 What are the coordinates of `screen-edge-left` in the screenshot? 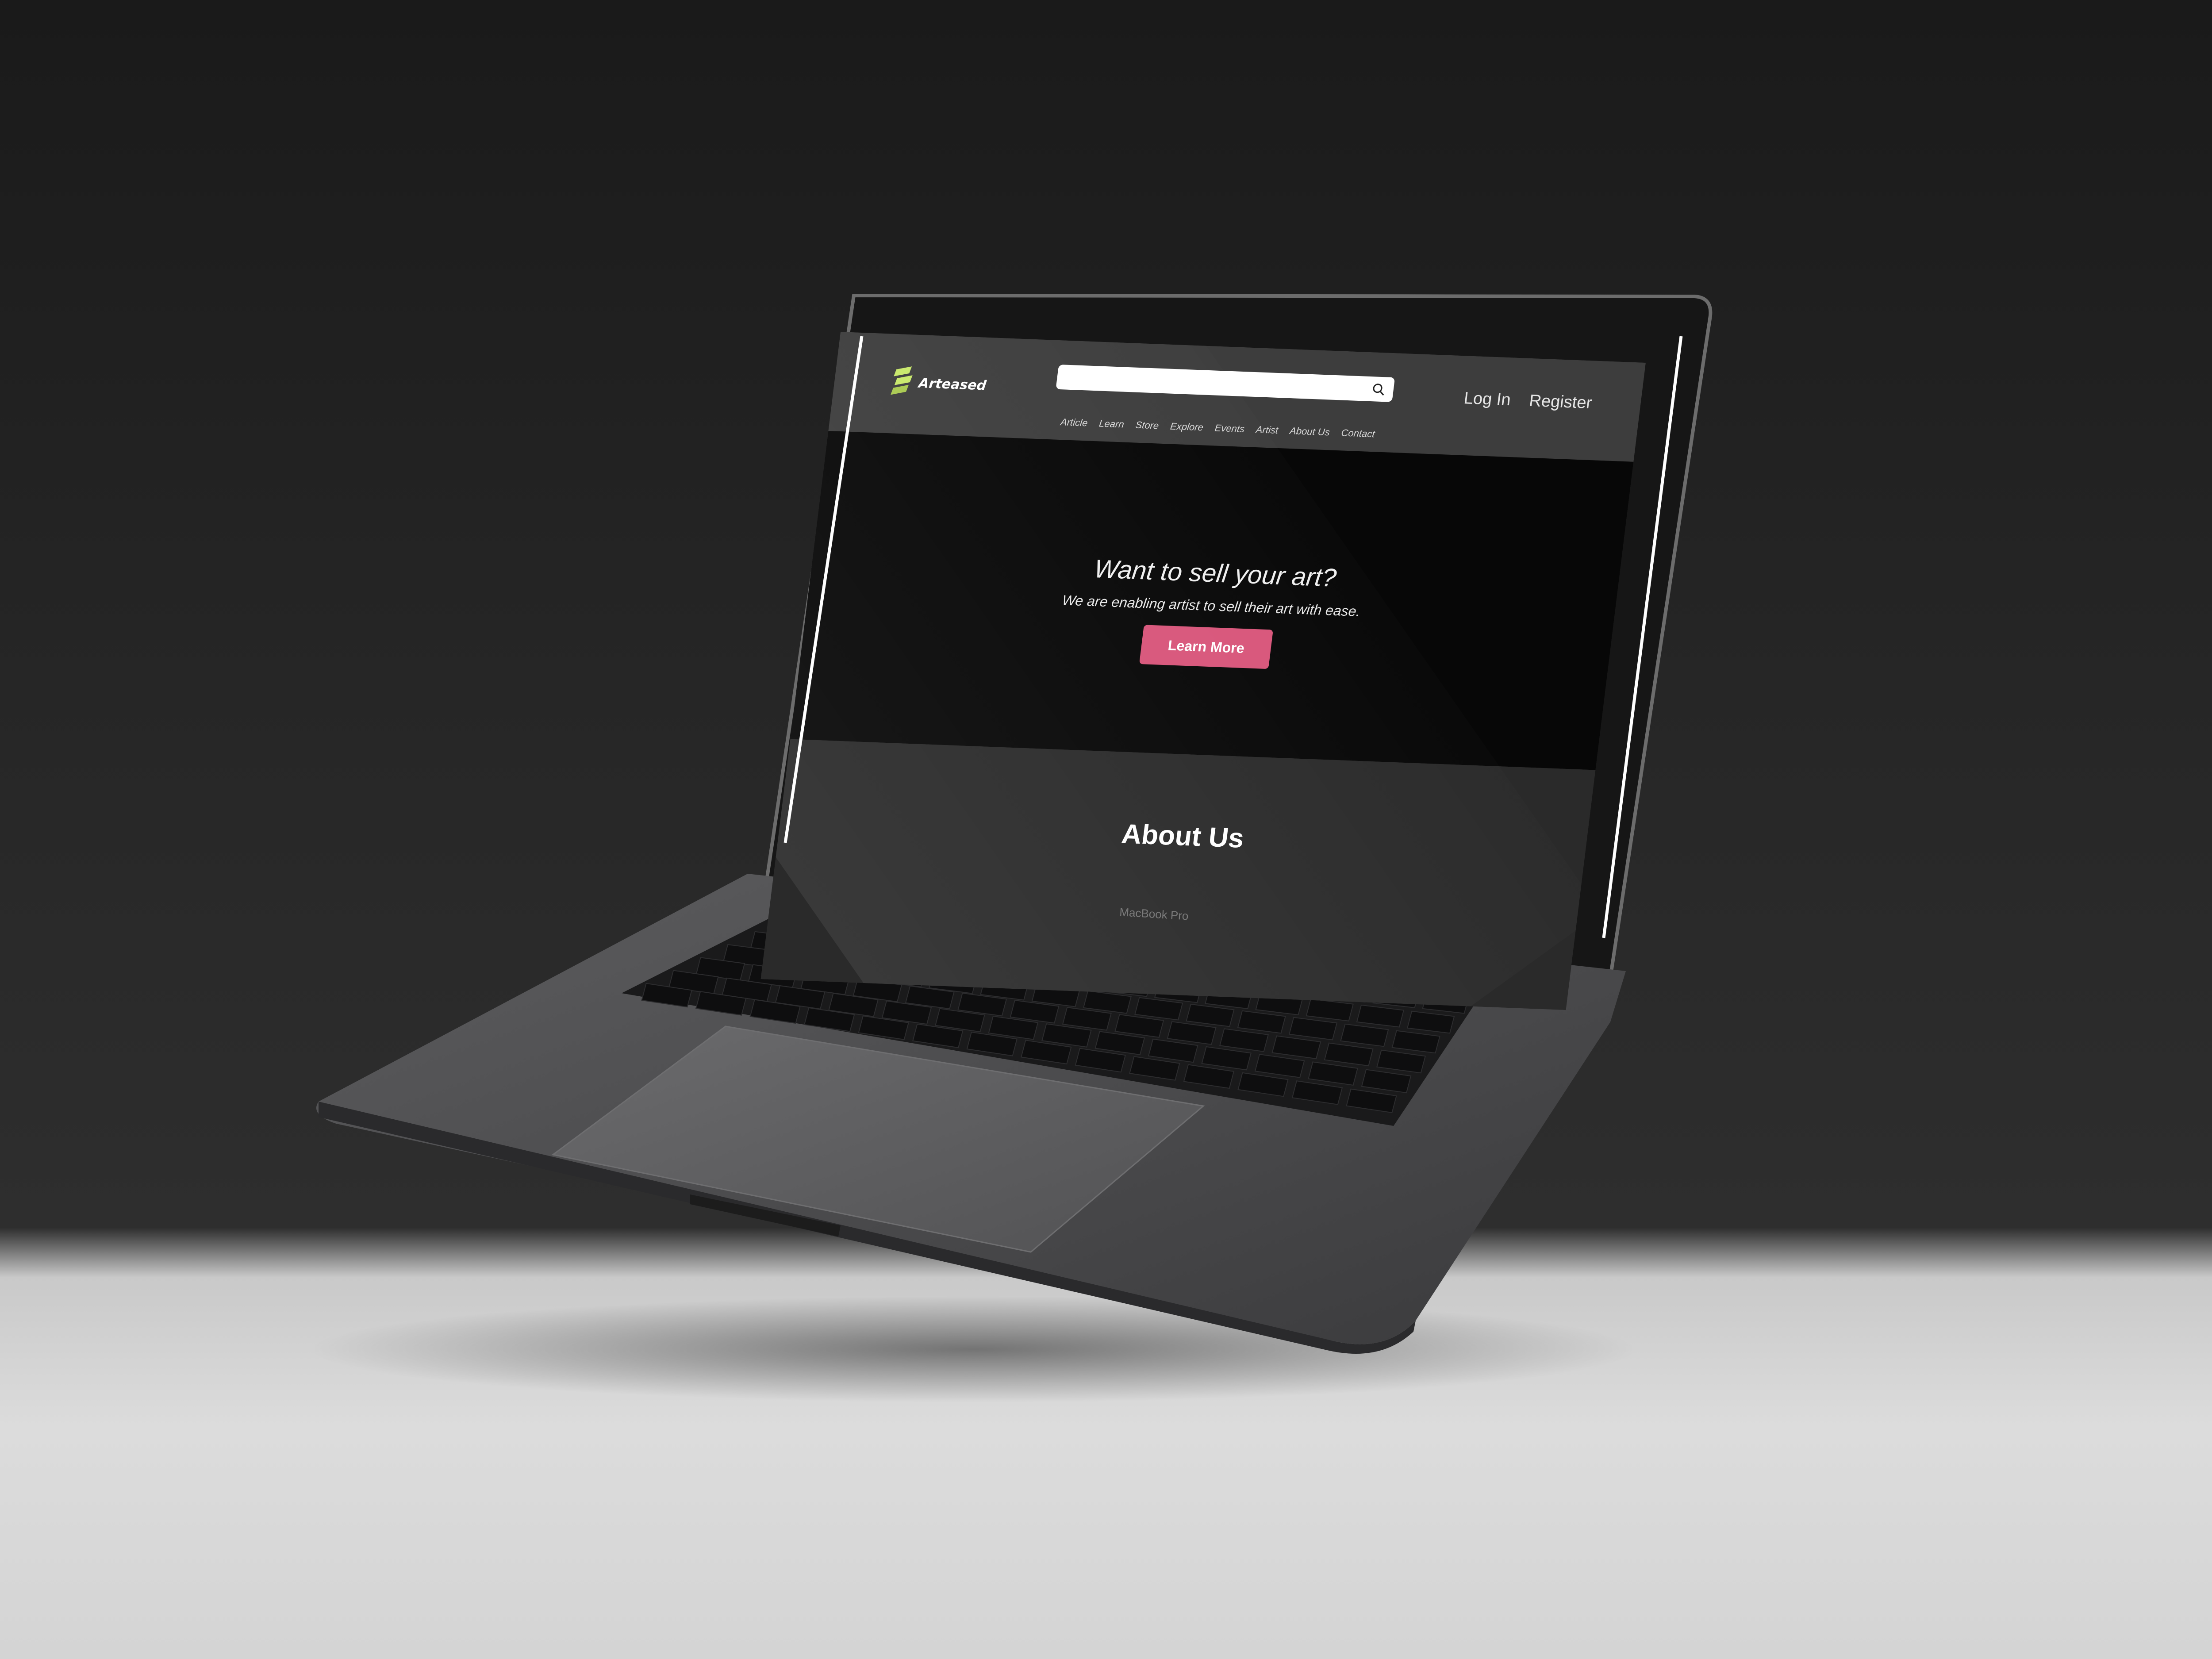 It's located at (824, 590).